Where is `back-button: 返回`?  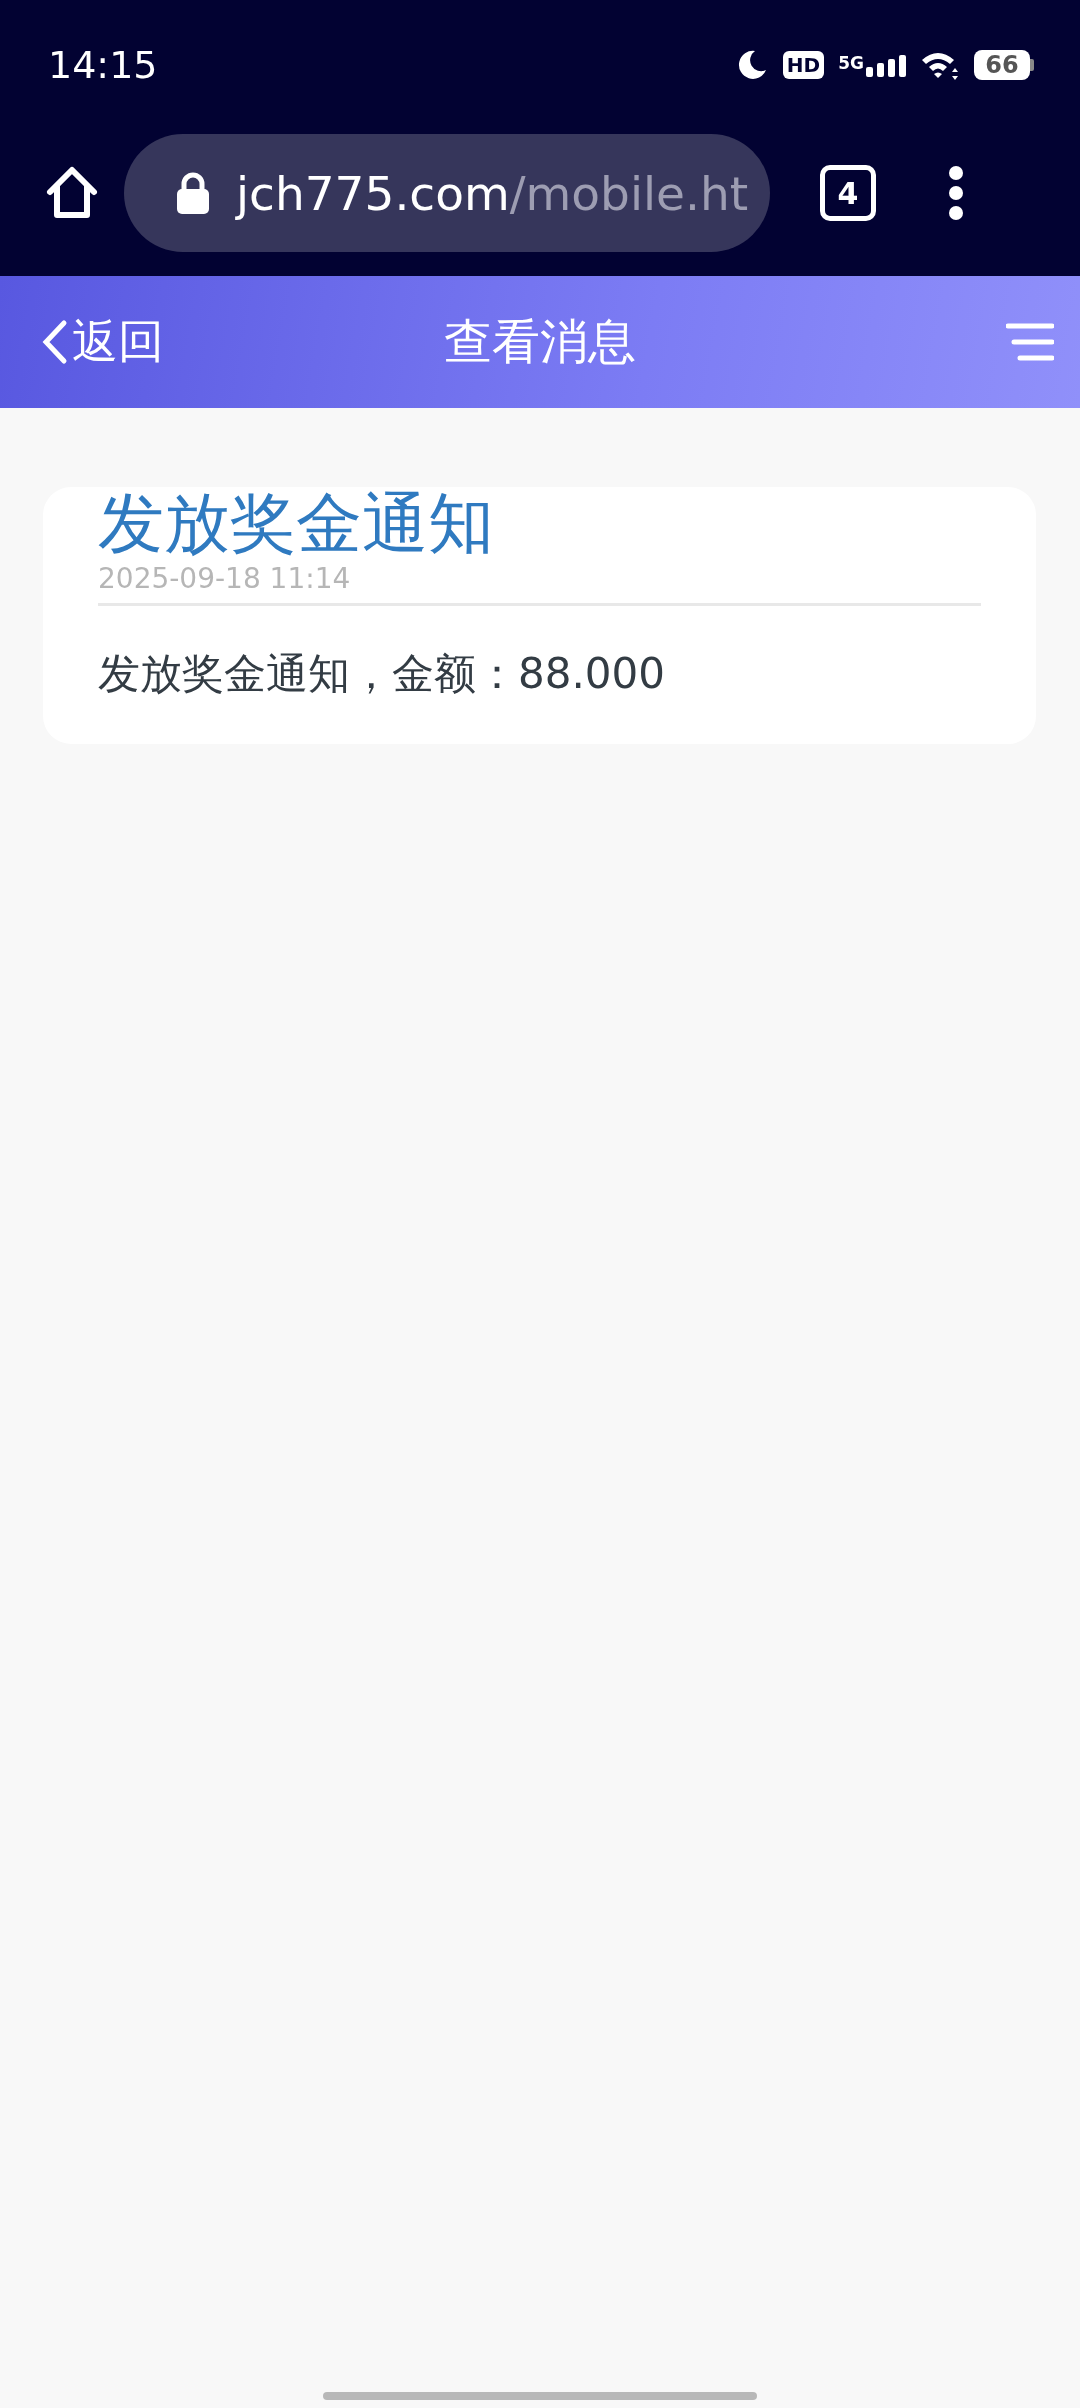 back-button: 返回 is located at coordinates (102, 342).